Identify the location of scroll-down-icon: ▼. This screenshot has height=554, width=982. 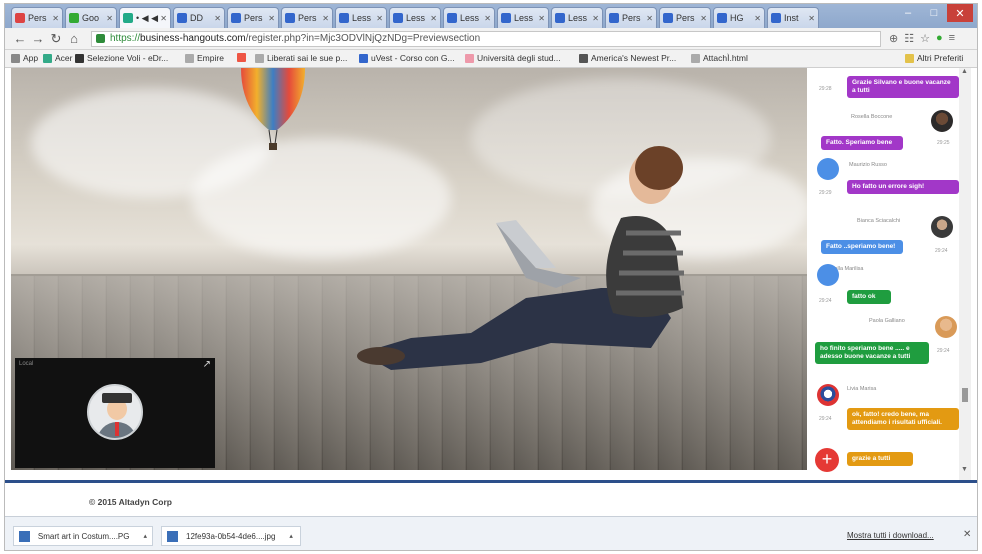
(964, 469).